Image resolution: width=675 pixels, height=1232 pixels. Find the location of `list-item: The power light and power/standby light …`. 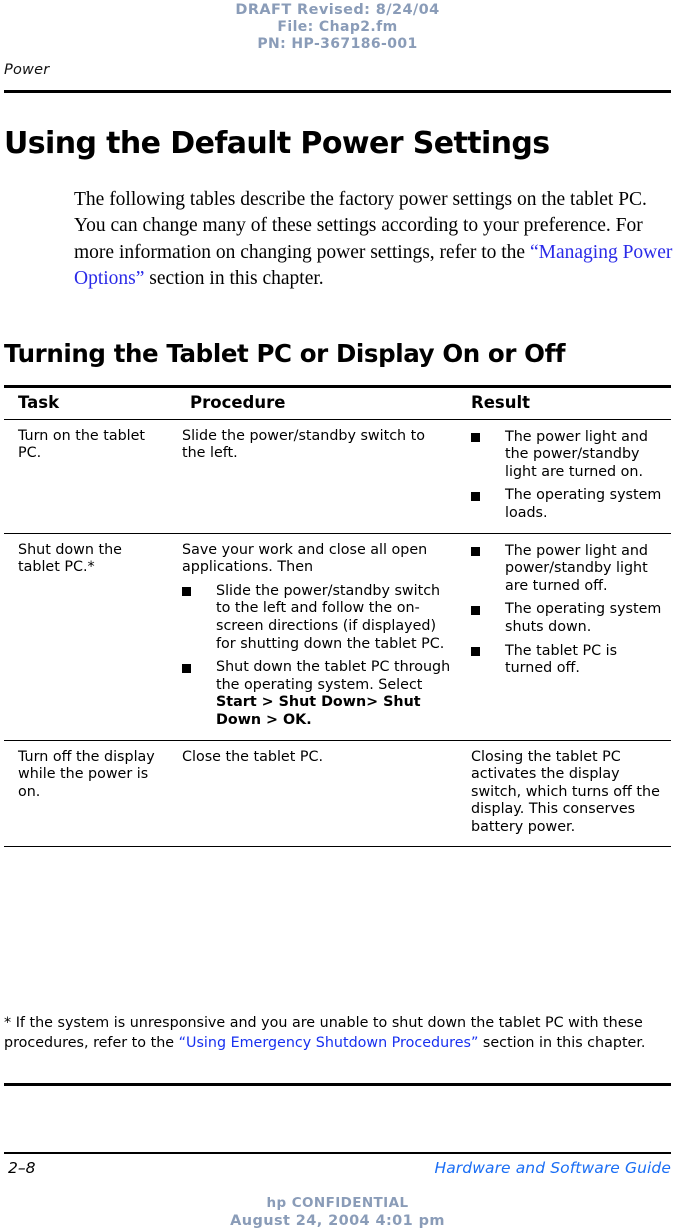

list-item: The power light and power/standby light … is located at coordinates (569, 569).